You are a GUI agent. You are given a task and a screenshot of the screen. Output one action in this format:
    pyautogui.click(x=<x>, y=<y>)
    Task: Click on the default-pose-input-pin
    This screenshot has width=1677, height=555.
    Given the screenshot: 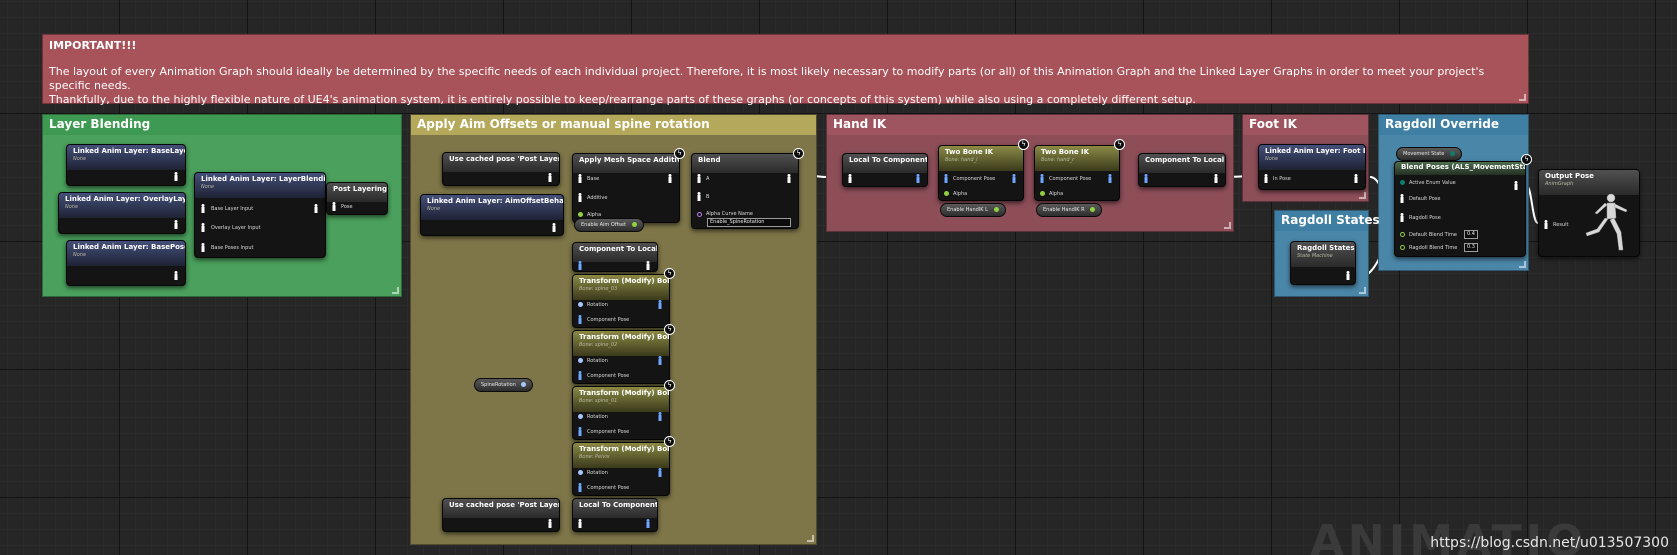 What is the action you would take?
    pyautogui.click(x=1402, y=198)
    